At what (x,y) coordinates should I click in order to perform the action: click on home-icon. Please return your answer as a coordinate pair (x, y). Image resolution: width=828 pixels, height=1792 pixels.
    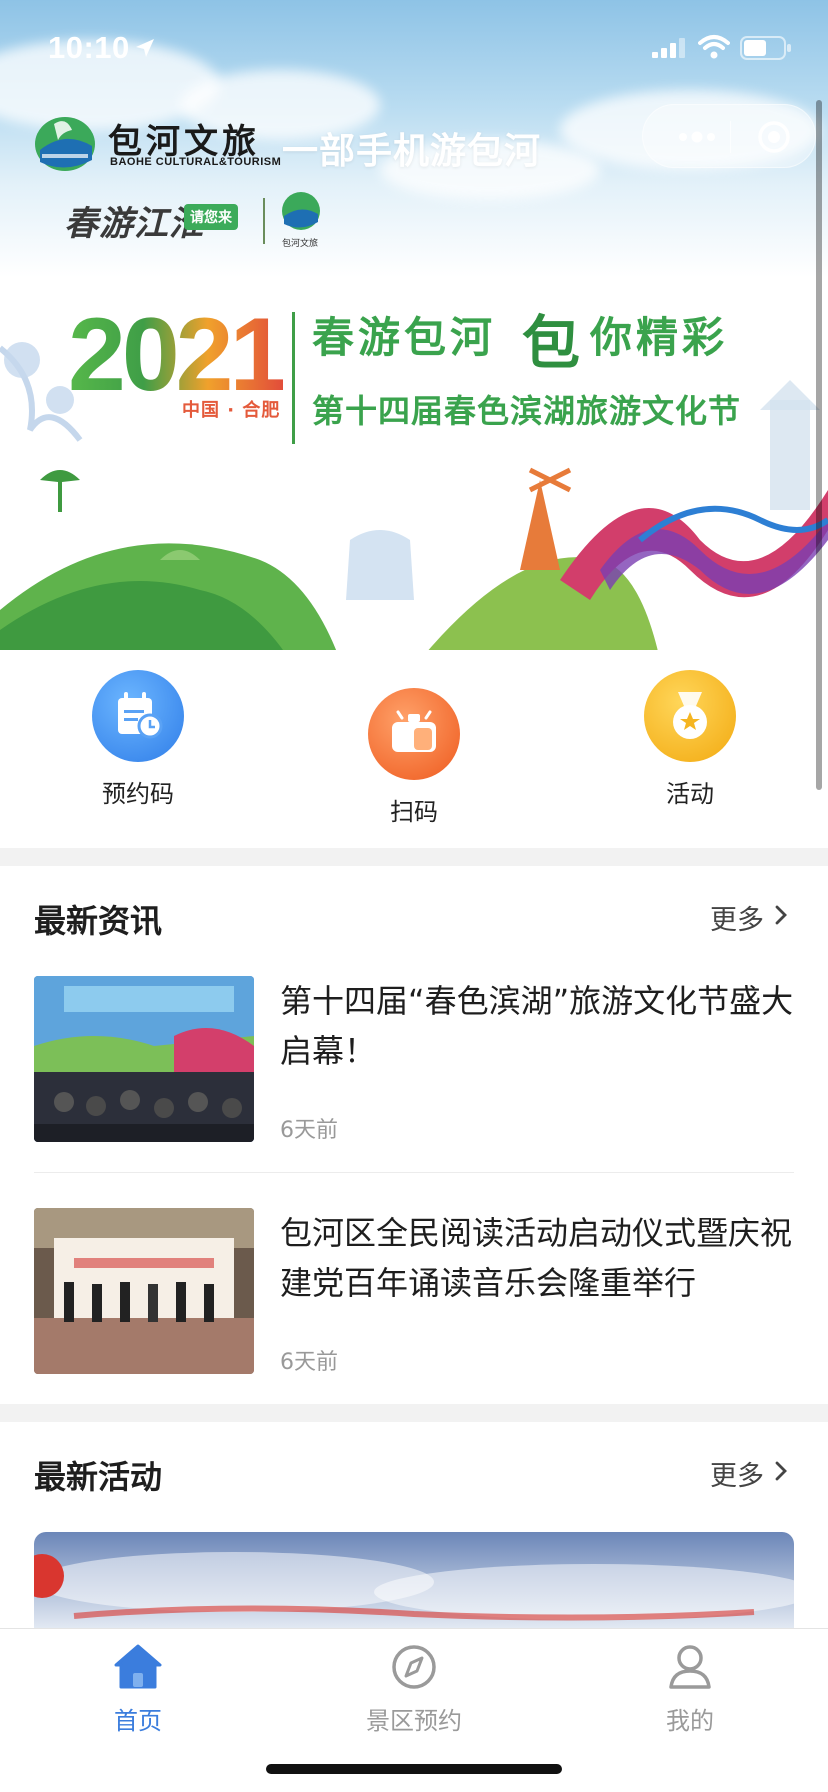
    Looking at the image, I should click on (138, 1666).